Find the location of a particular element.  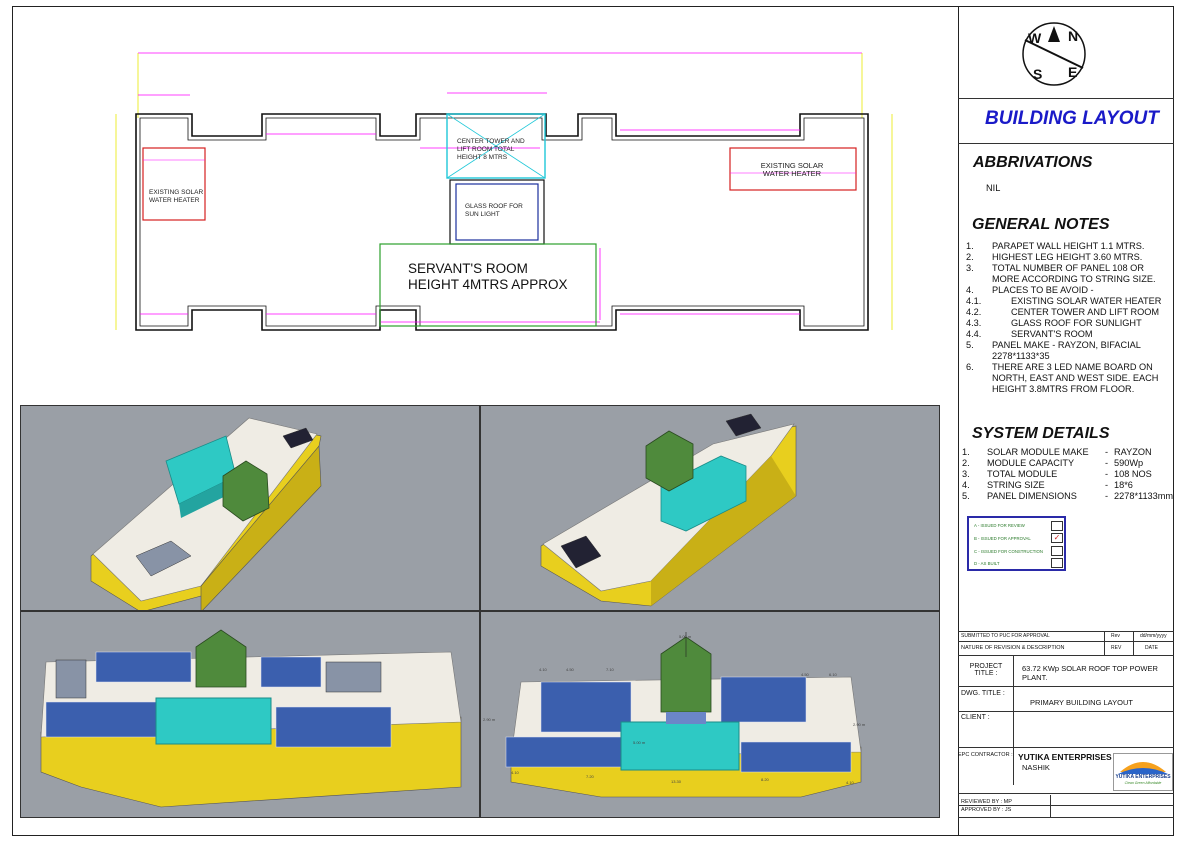

logo-text: YUTIKA ENTERPRISES is located at coordinates (1143, 777).